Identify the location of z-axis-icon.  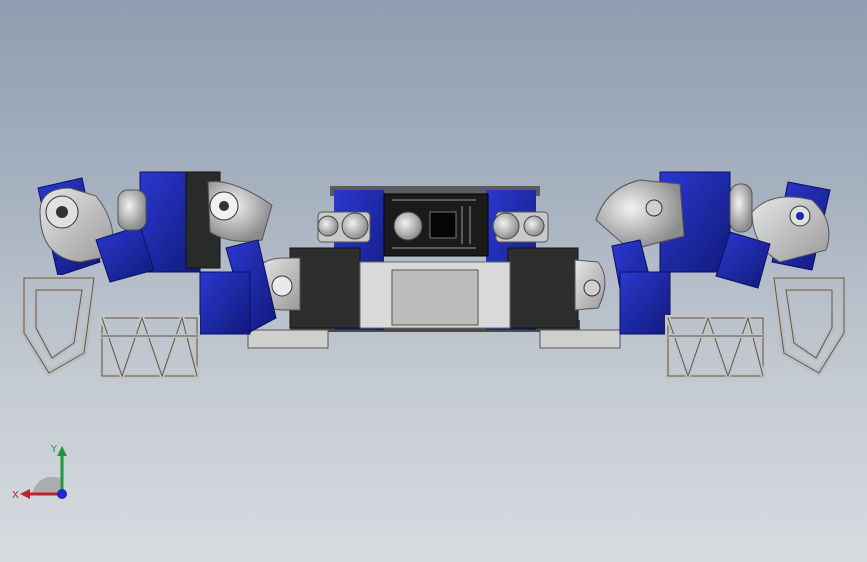
(62, 494).